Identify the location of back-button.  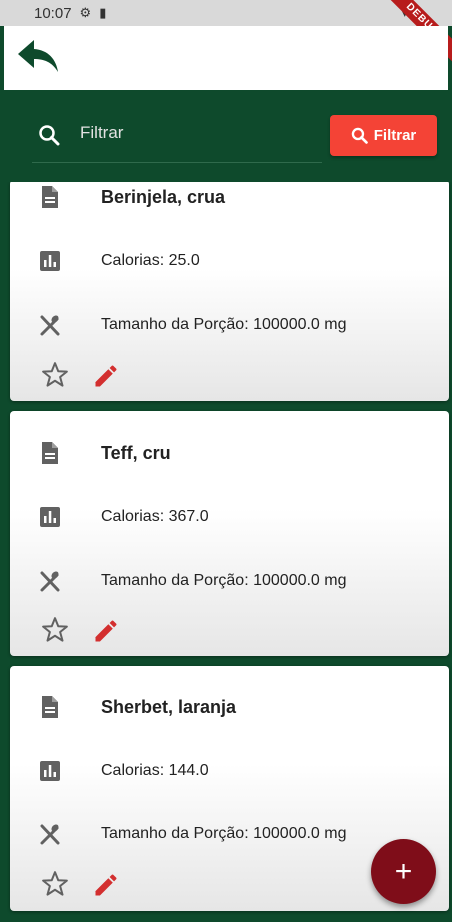
(38, 56).